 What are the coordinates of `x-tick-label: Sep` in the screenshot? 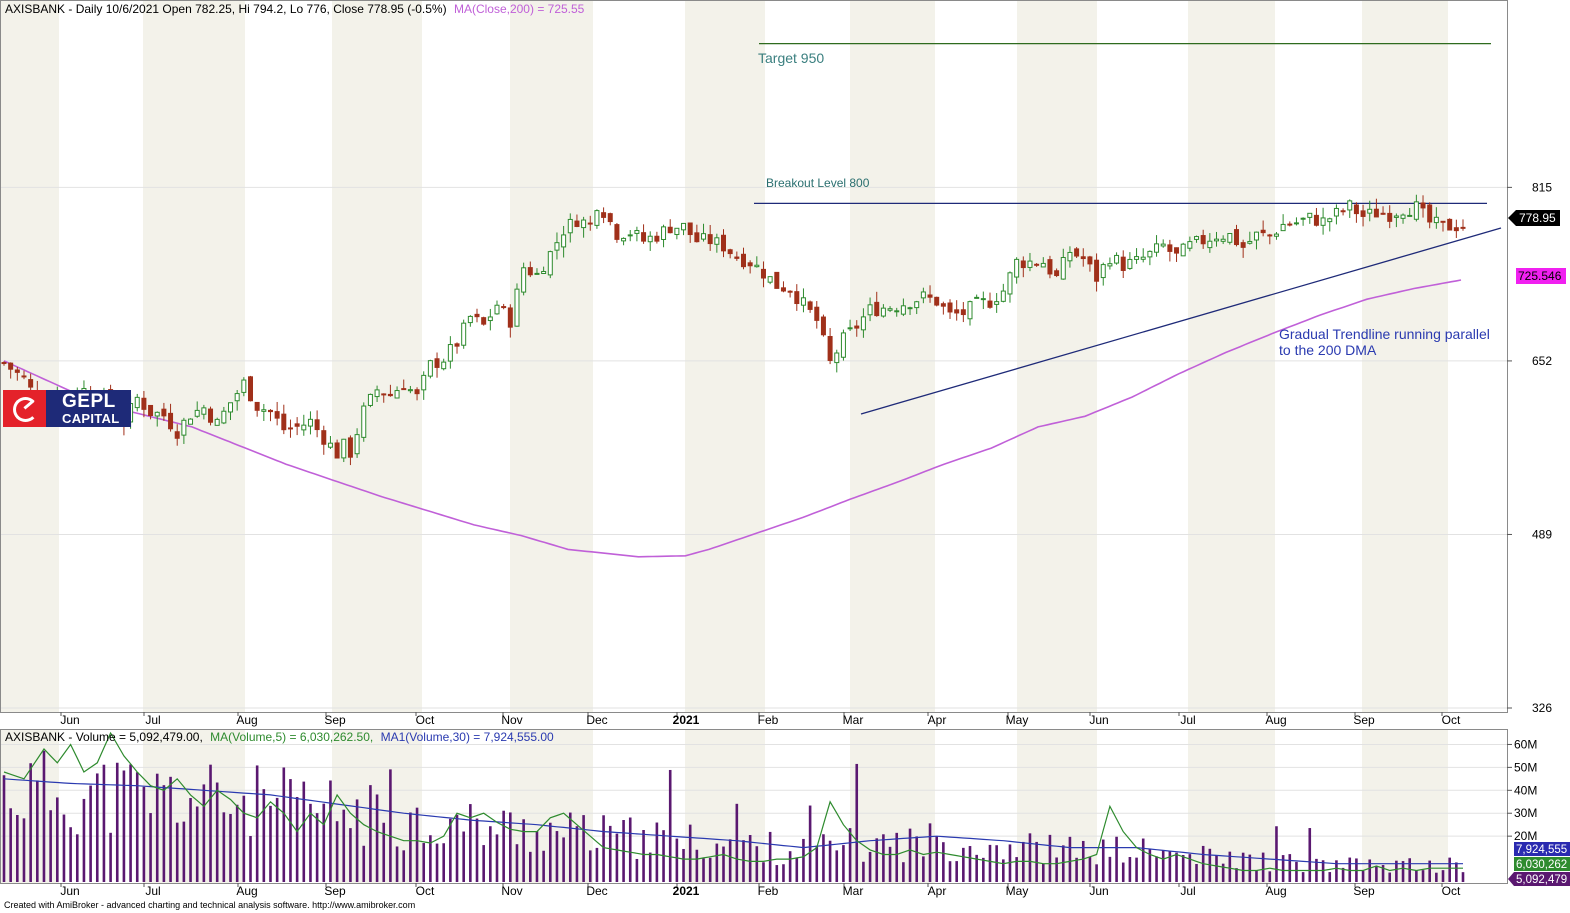 It's located at (1364, 891).